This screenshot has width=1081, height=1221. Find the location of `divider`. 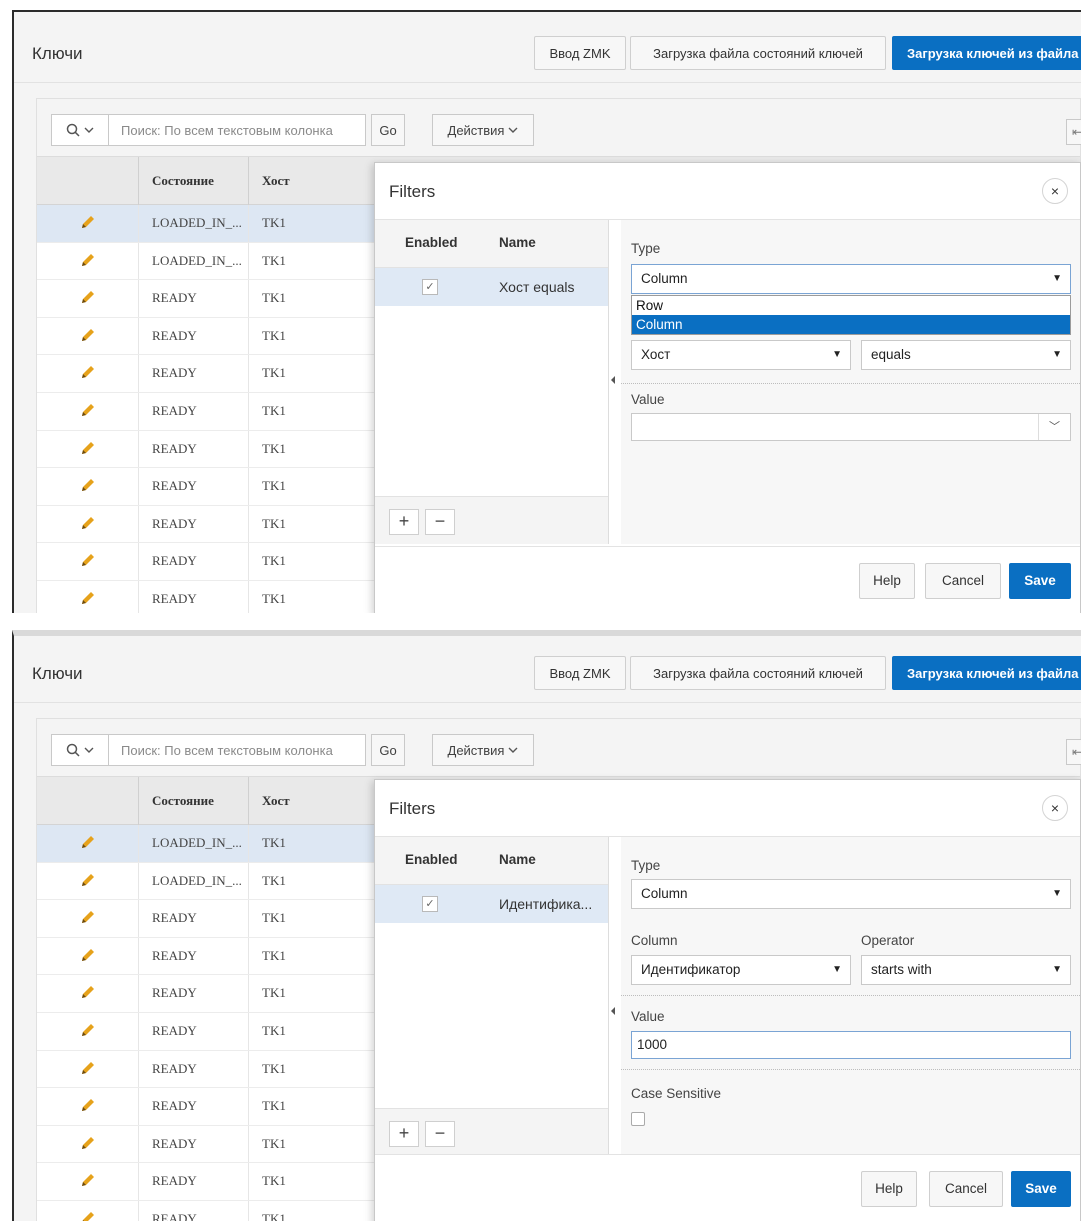

divider is located at coordinates (547, 82).